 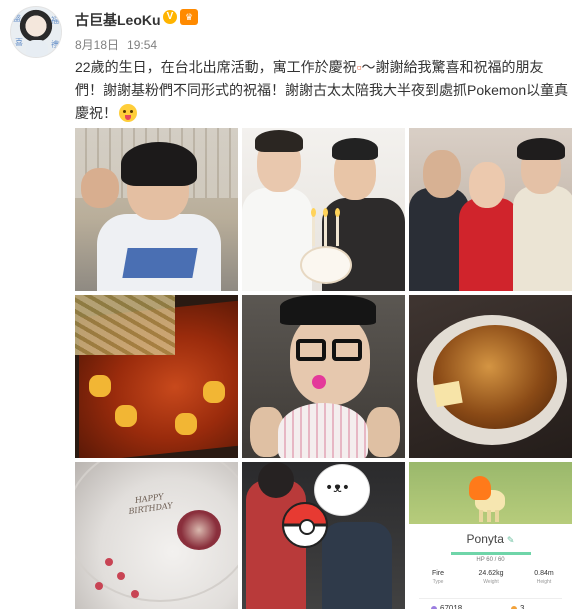 I want to click on hp-text: HP 60 / 60, so click(x=490, y=560).